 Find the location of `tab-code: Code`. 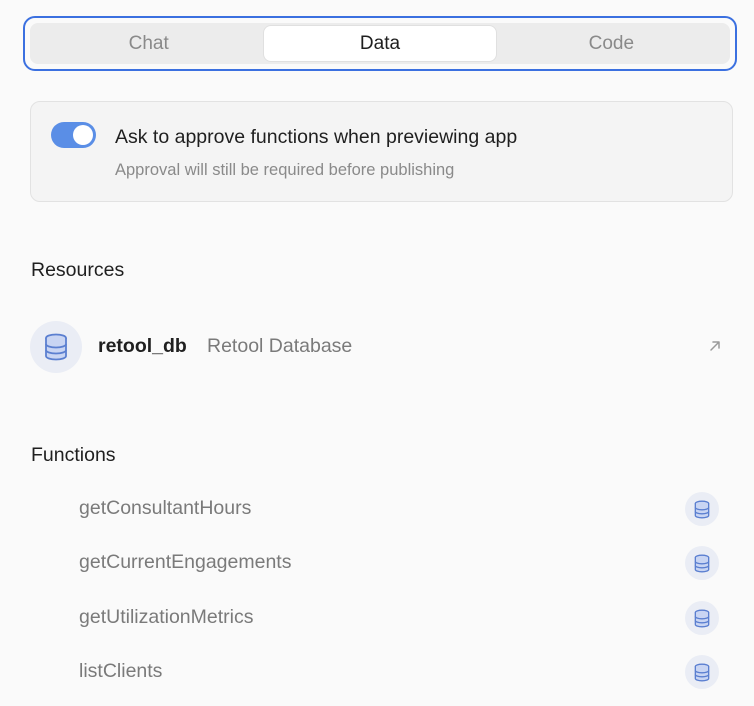

tab-code: Code is located at coordinates (611, 43).